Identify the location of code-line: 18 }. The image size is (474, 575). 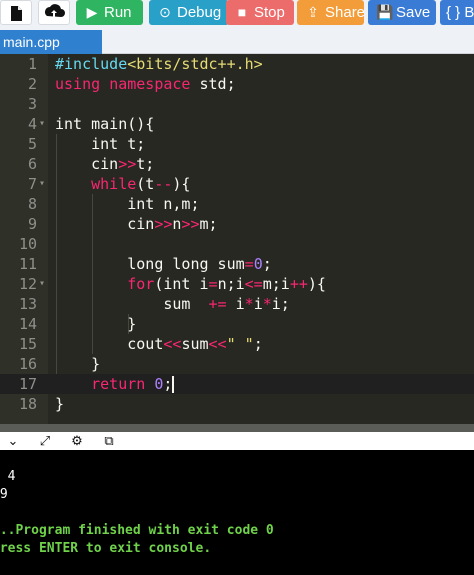
(41, 404).